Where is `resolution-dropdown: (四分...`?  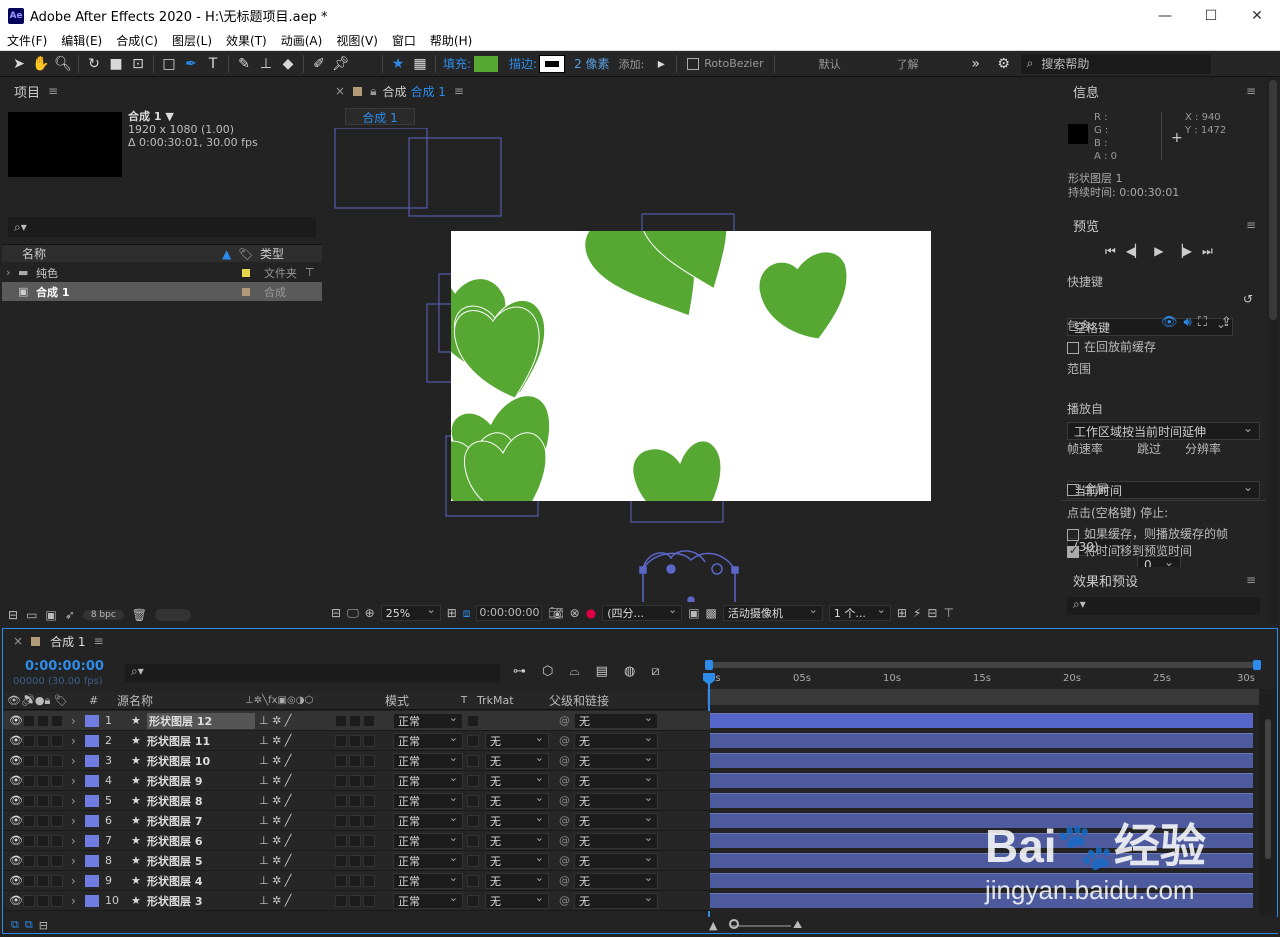
resolution-dropdown: (四分... is located at coordinates (642, 612).